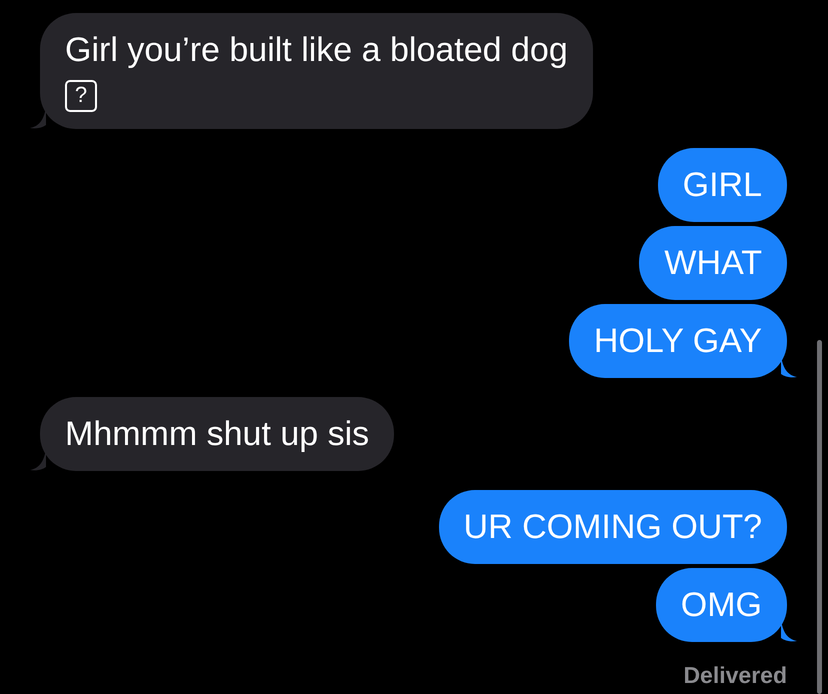  What do you see at coordinates (612, 527) in the screenshot?
I see `sent-message-bubble: UR COMING OUT?` at bounding box center [612, 527].